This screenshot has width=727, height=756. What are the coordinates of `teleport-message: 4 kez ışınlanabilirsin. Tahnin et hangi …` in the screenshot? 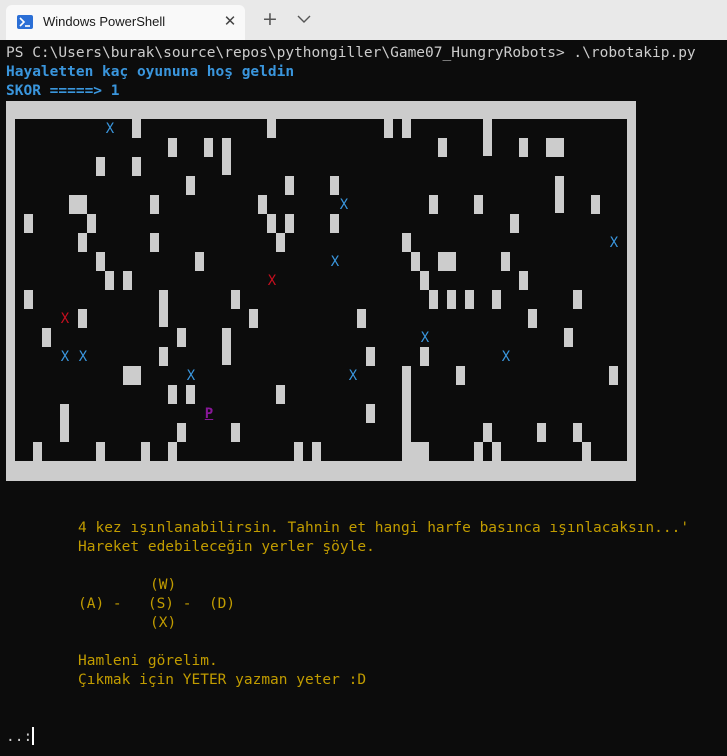 It's located at (384, 528).